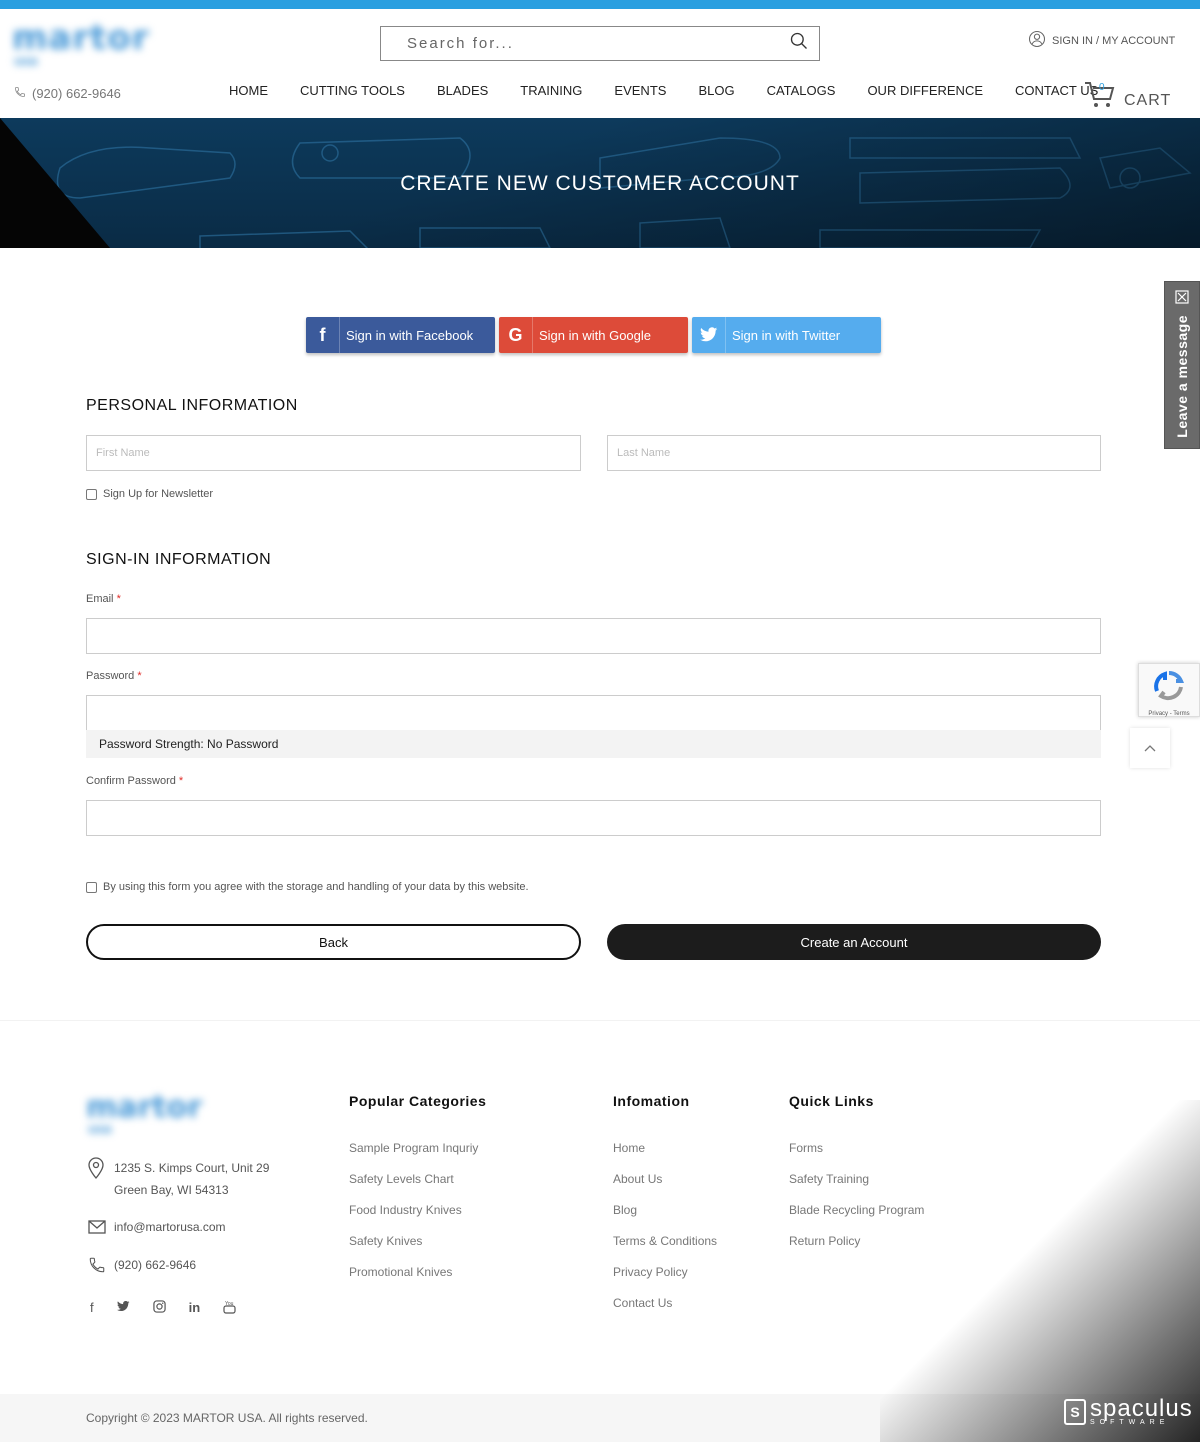 Image resolution: width=1200 pixels, height=1442 pixels. I want to click on password-input, so click(593, 713).